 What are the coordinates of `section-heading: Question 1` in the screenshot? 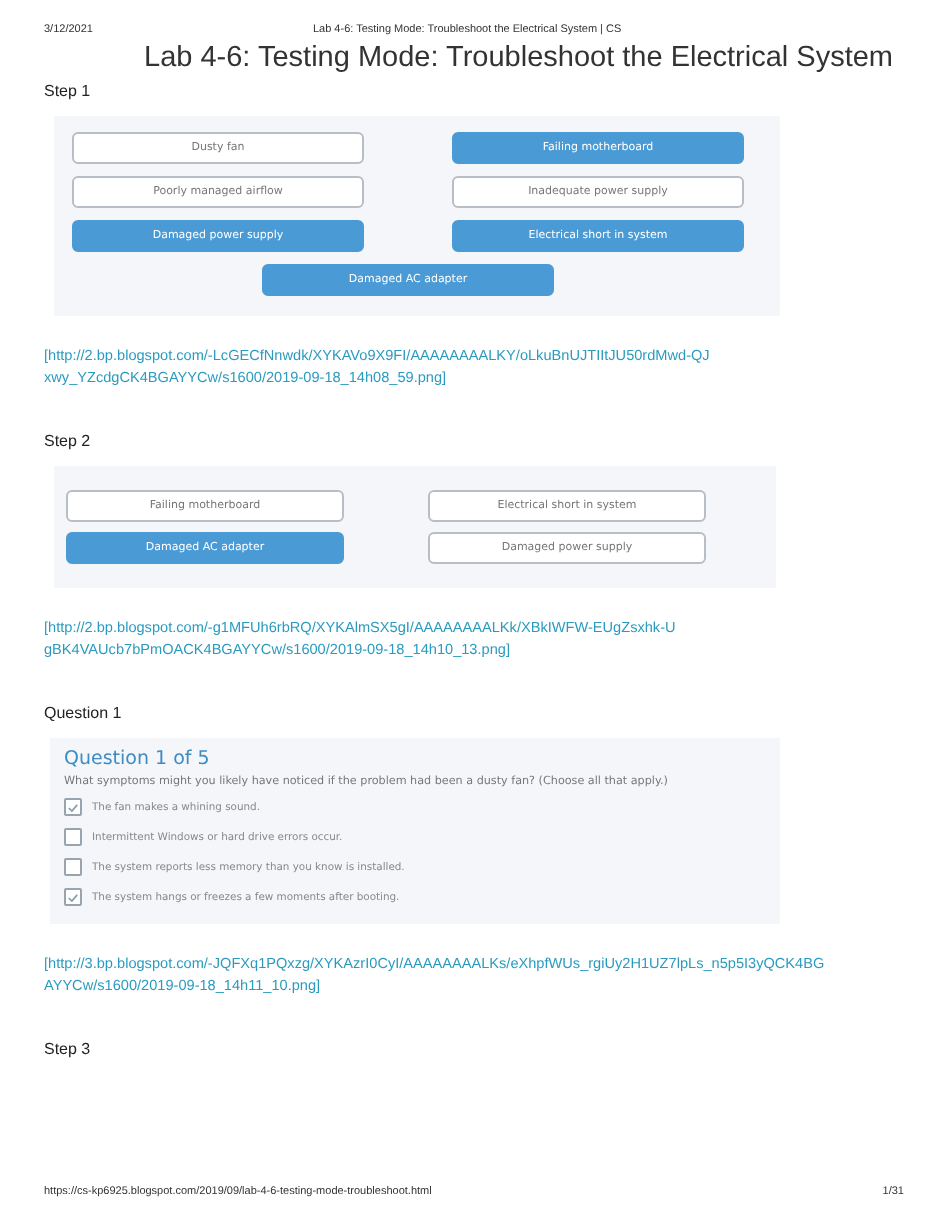 It's located at (84, 713).